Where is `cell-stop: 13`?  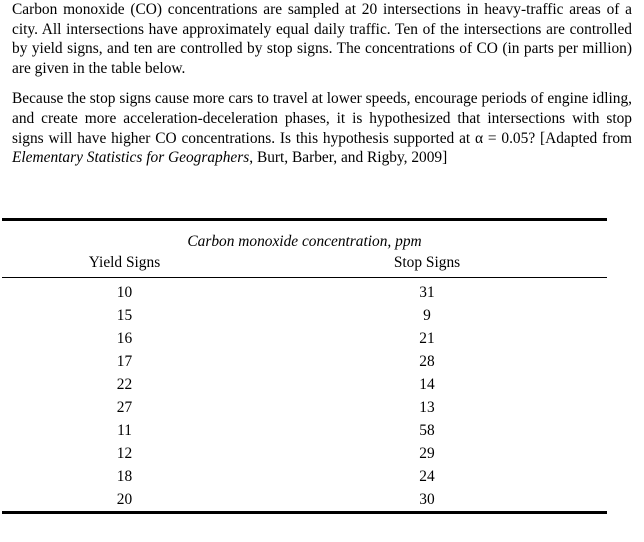 cell-stop: 13 is located at coordinates (427, 407).